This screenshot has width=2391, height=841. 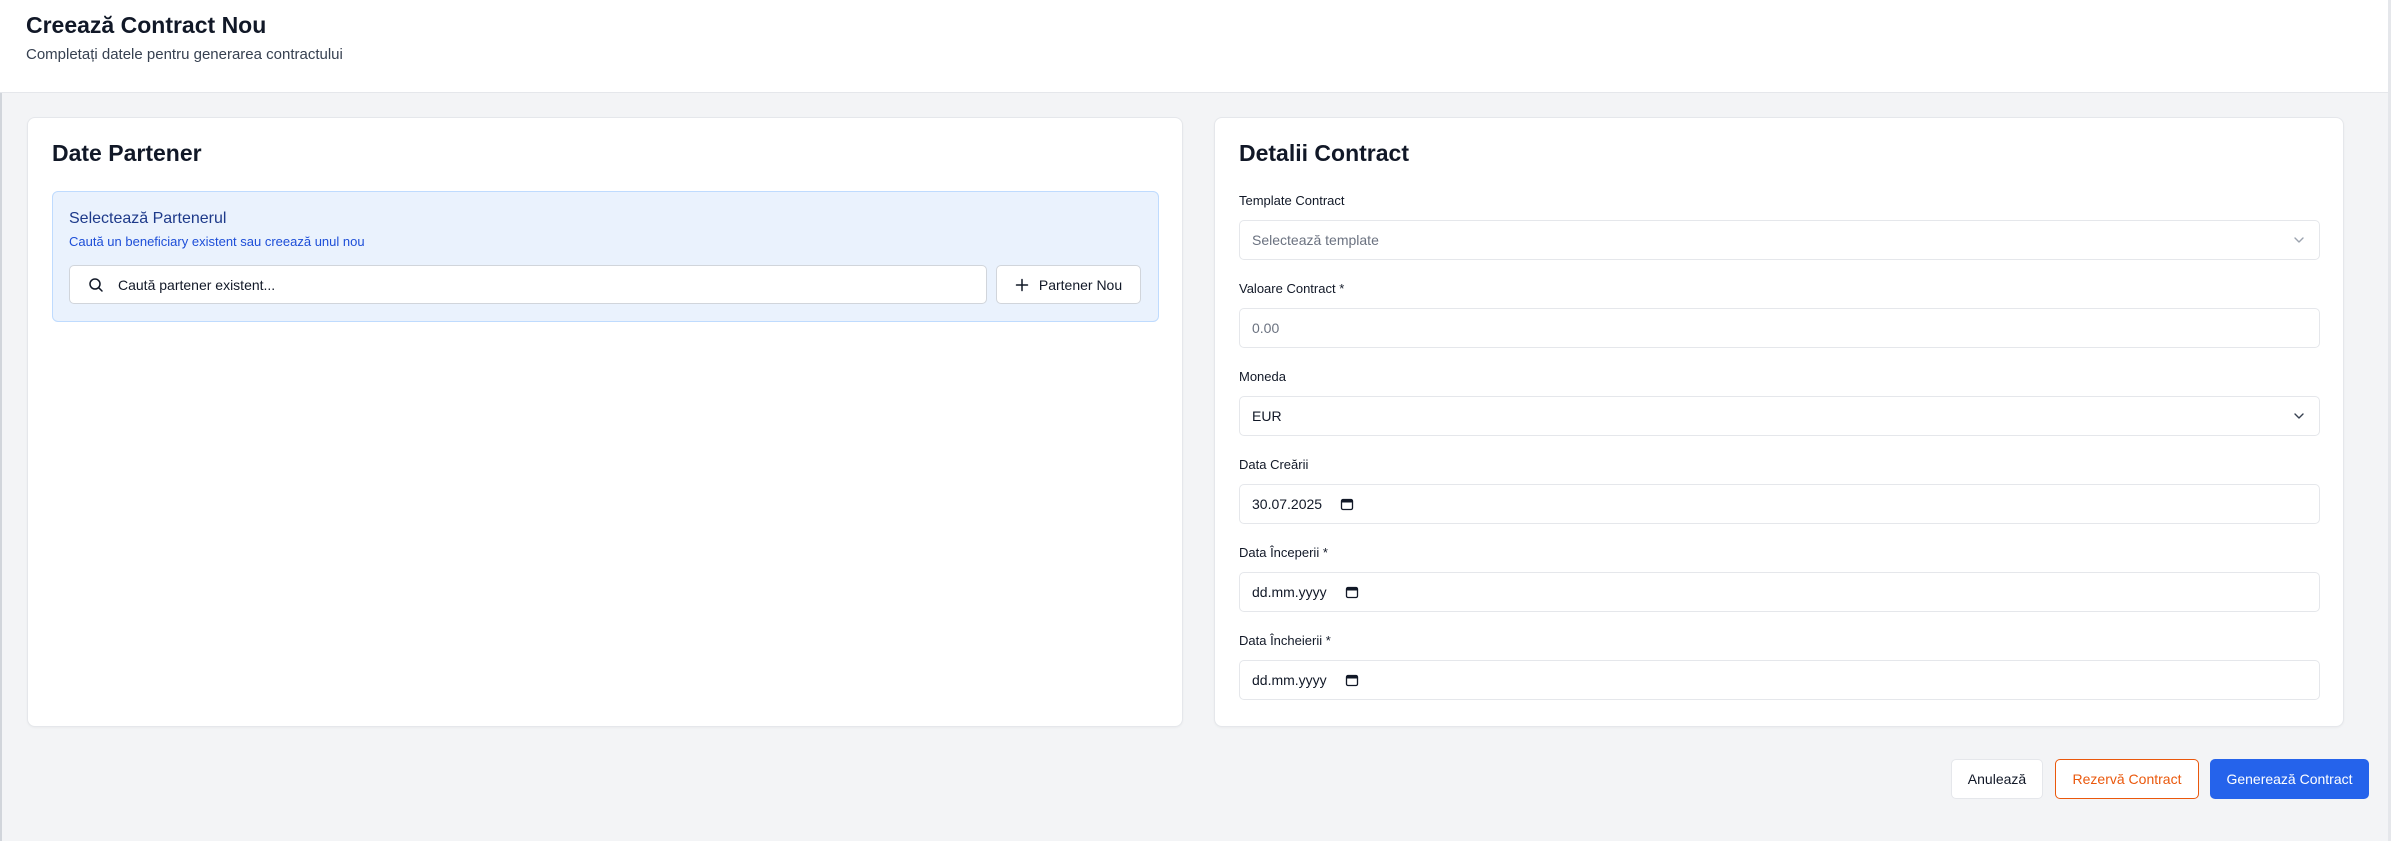 I want to click on contract-card-title: Detalii Contract, so click(x=1324, y=153).